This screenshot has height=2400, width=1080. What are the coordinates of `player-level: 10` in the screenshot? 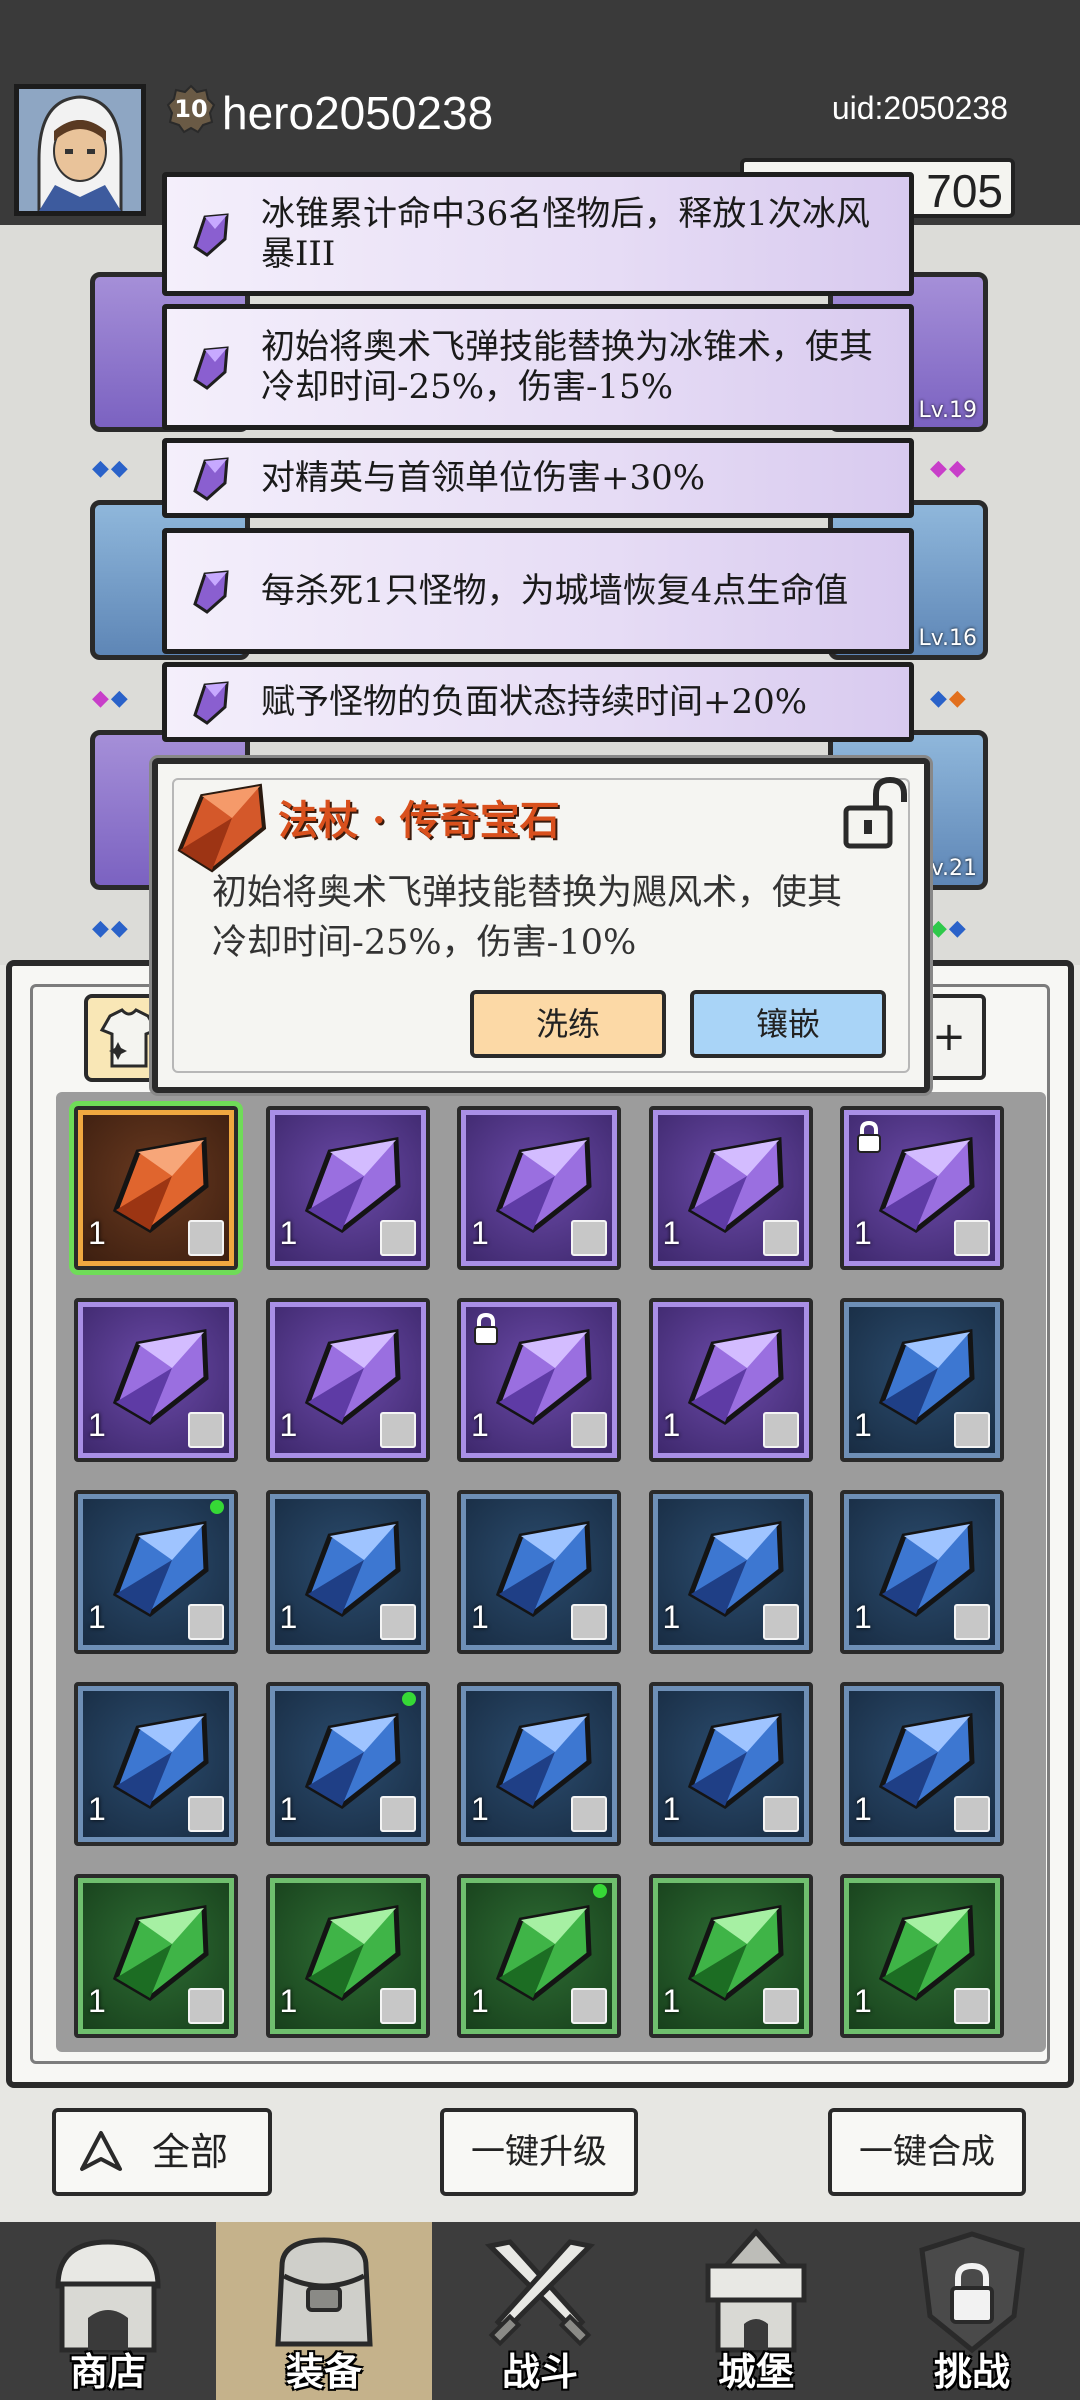 It's located at (191, 109).